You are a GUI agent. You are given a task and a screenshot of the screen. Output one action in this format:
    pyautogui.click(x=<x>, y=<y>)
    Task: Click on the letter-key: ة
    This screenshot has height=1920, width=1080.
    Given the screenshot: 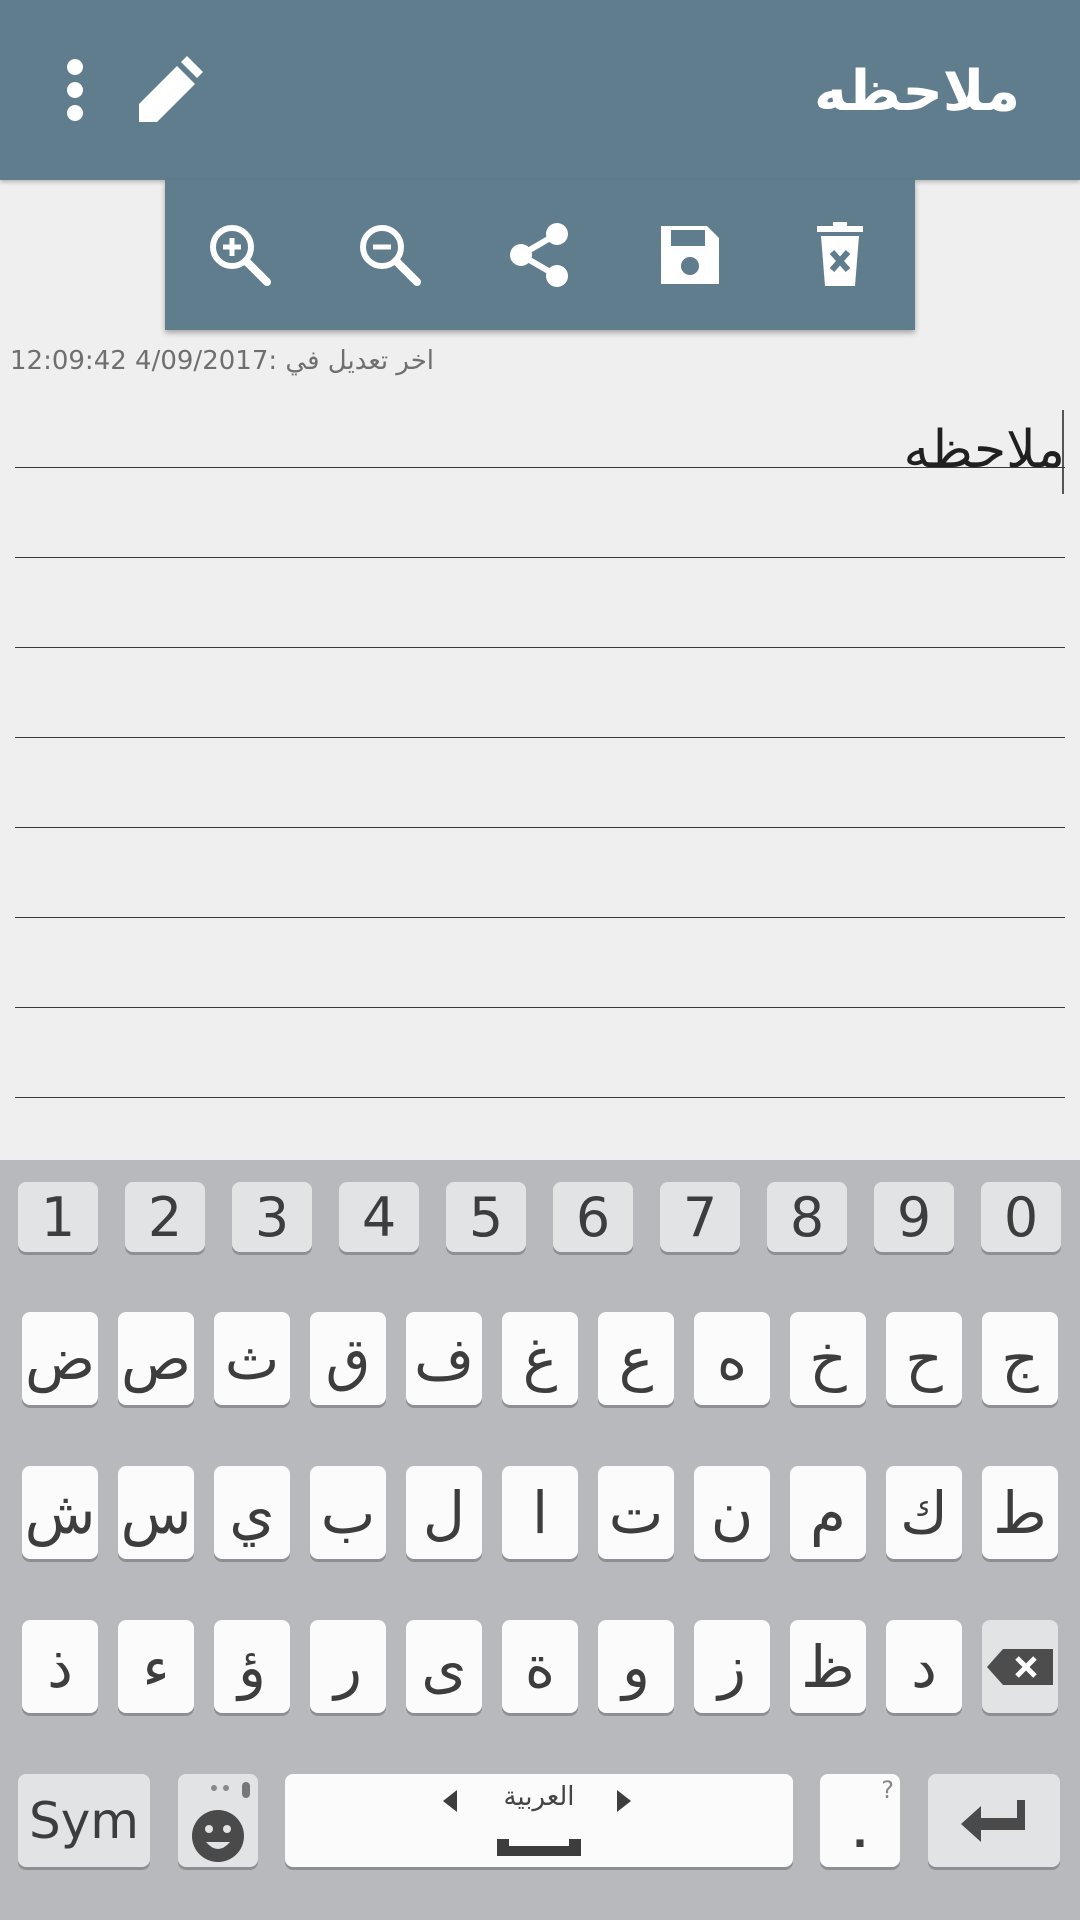 What is the action you would take?
    pyautogui.click(x=540, y=1666)
    